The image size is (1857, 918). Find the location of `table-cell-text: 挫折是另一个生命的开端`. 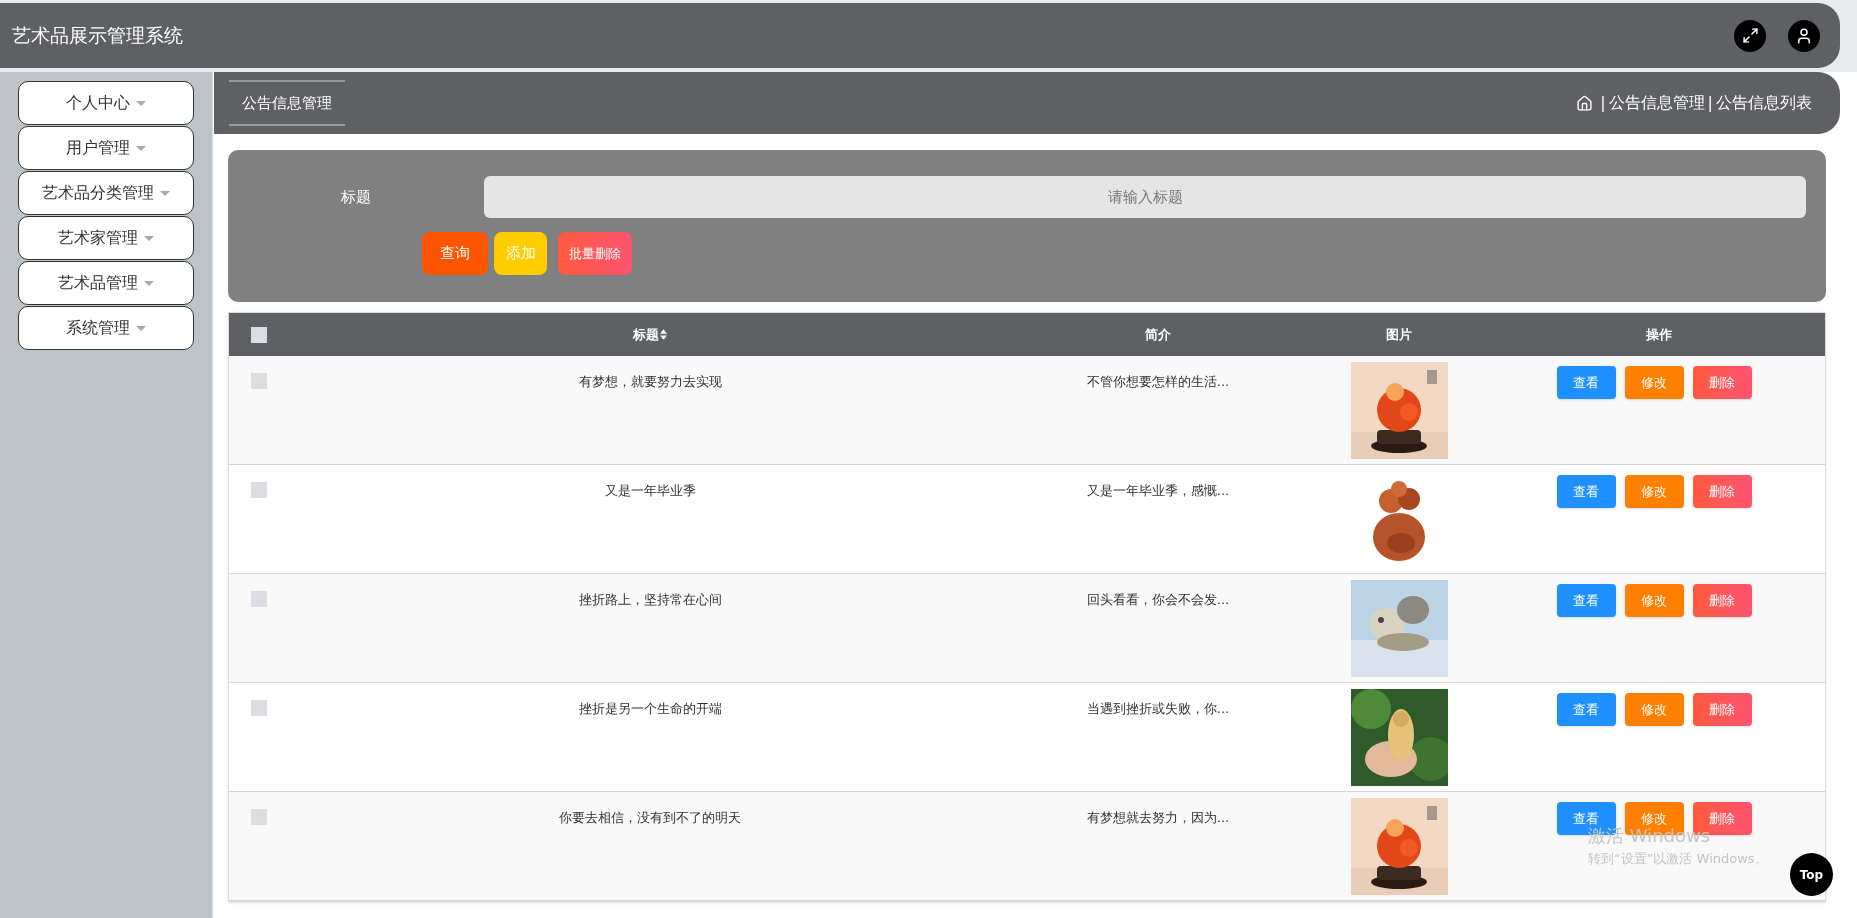

table-cell-text: 挫折是另一个生命的开端 is located at coordinates (650, 709).